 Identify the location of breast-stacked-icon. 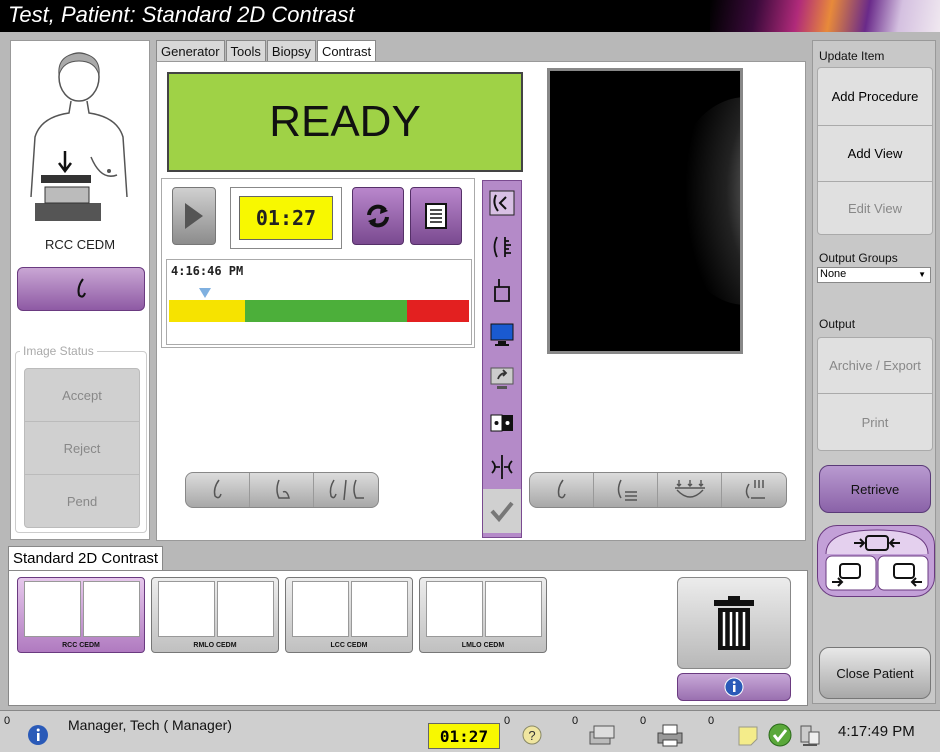
(755, 489).